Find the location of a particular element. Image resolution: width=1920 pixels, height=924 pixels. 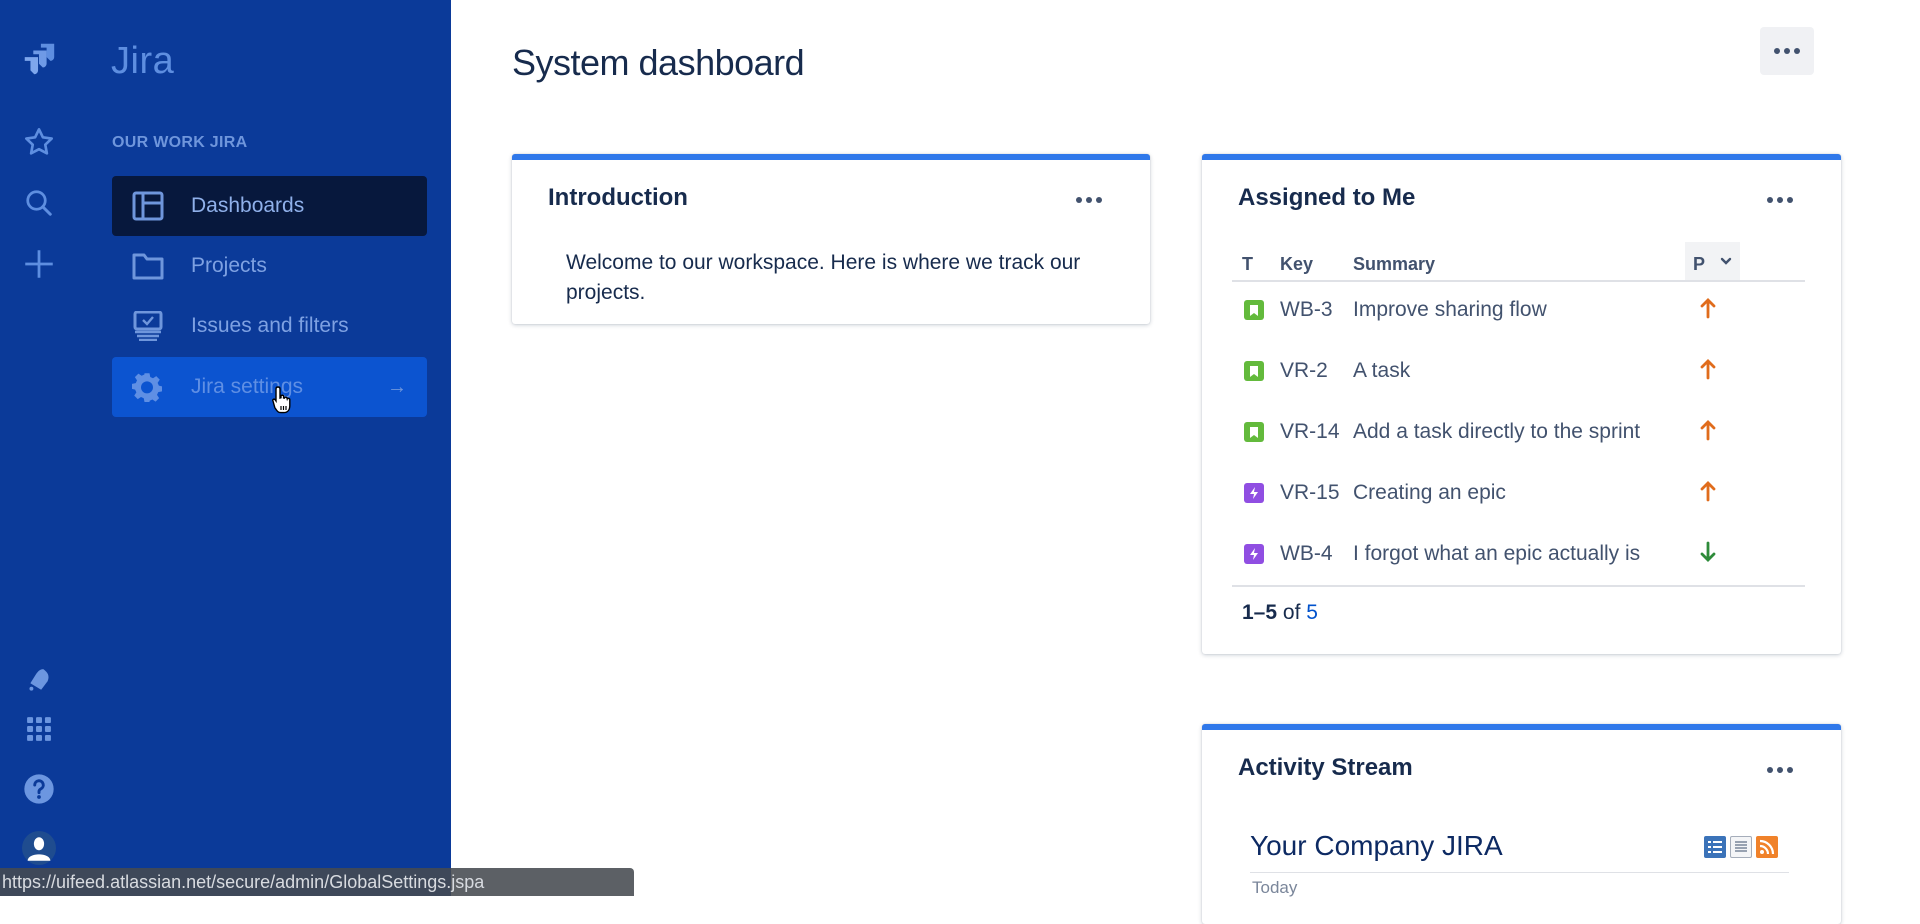

table-row: VR-2 A task is located at coordinates (1518, 373).